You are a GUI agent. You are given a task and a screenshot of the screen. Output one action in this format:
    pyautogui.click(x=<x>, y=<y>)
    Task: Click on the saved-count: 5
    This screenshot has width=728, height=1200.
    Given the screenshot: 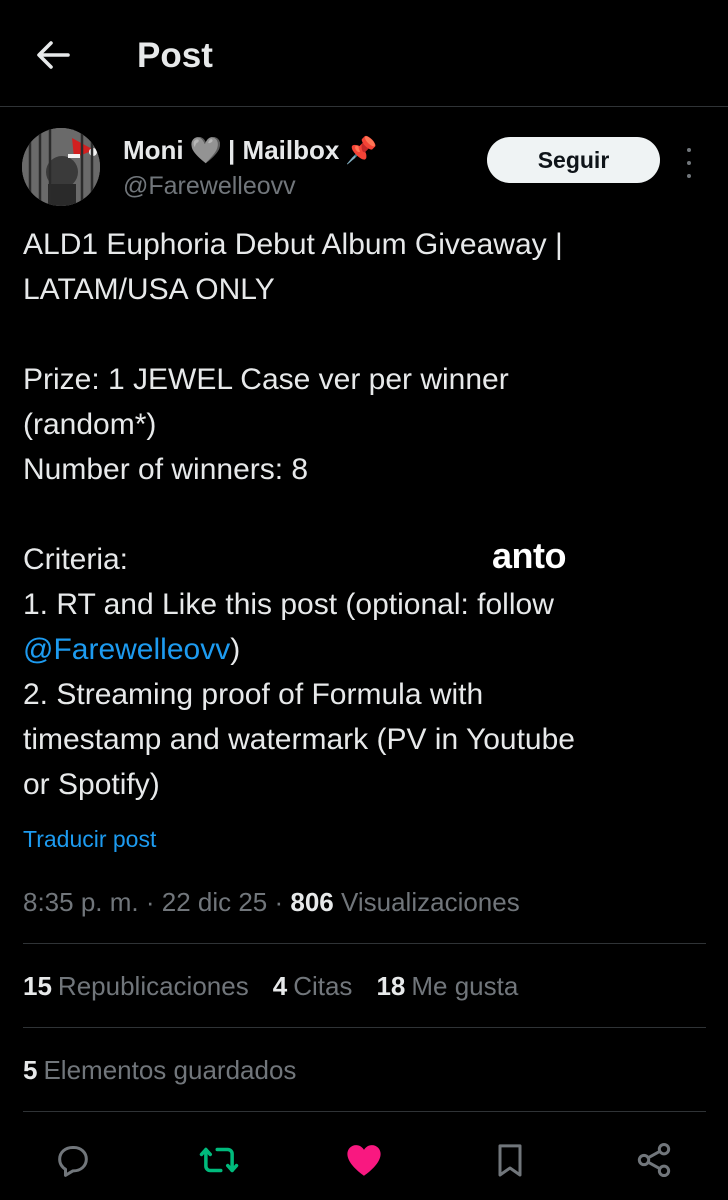 What is the action you would take?
    pyautogui.click(x=30, y=1070)
    